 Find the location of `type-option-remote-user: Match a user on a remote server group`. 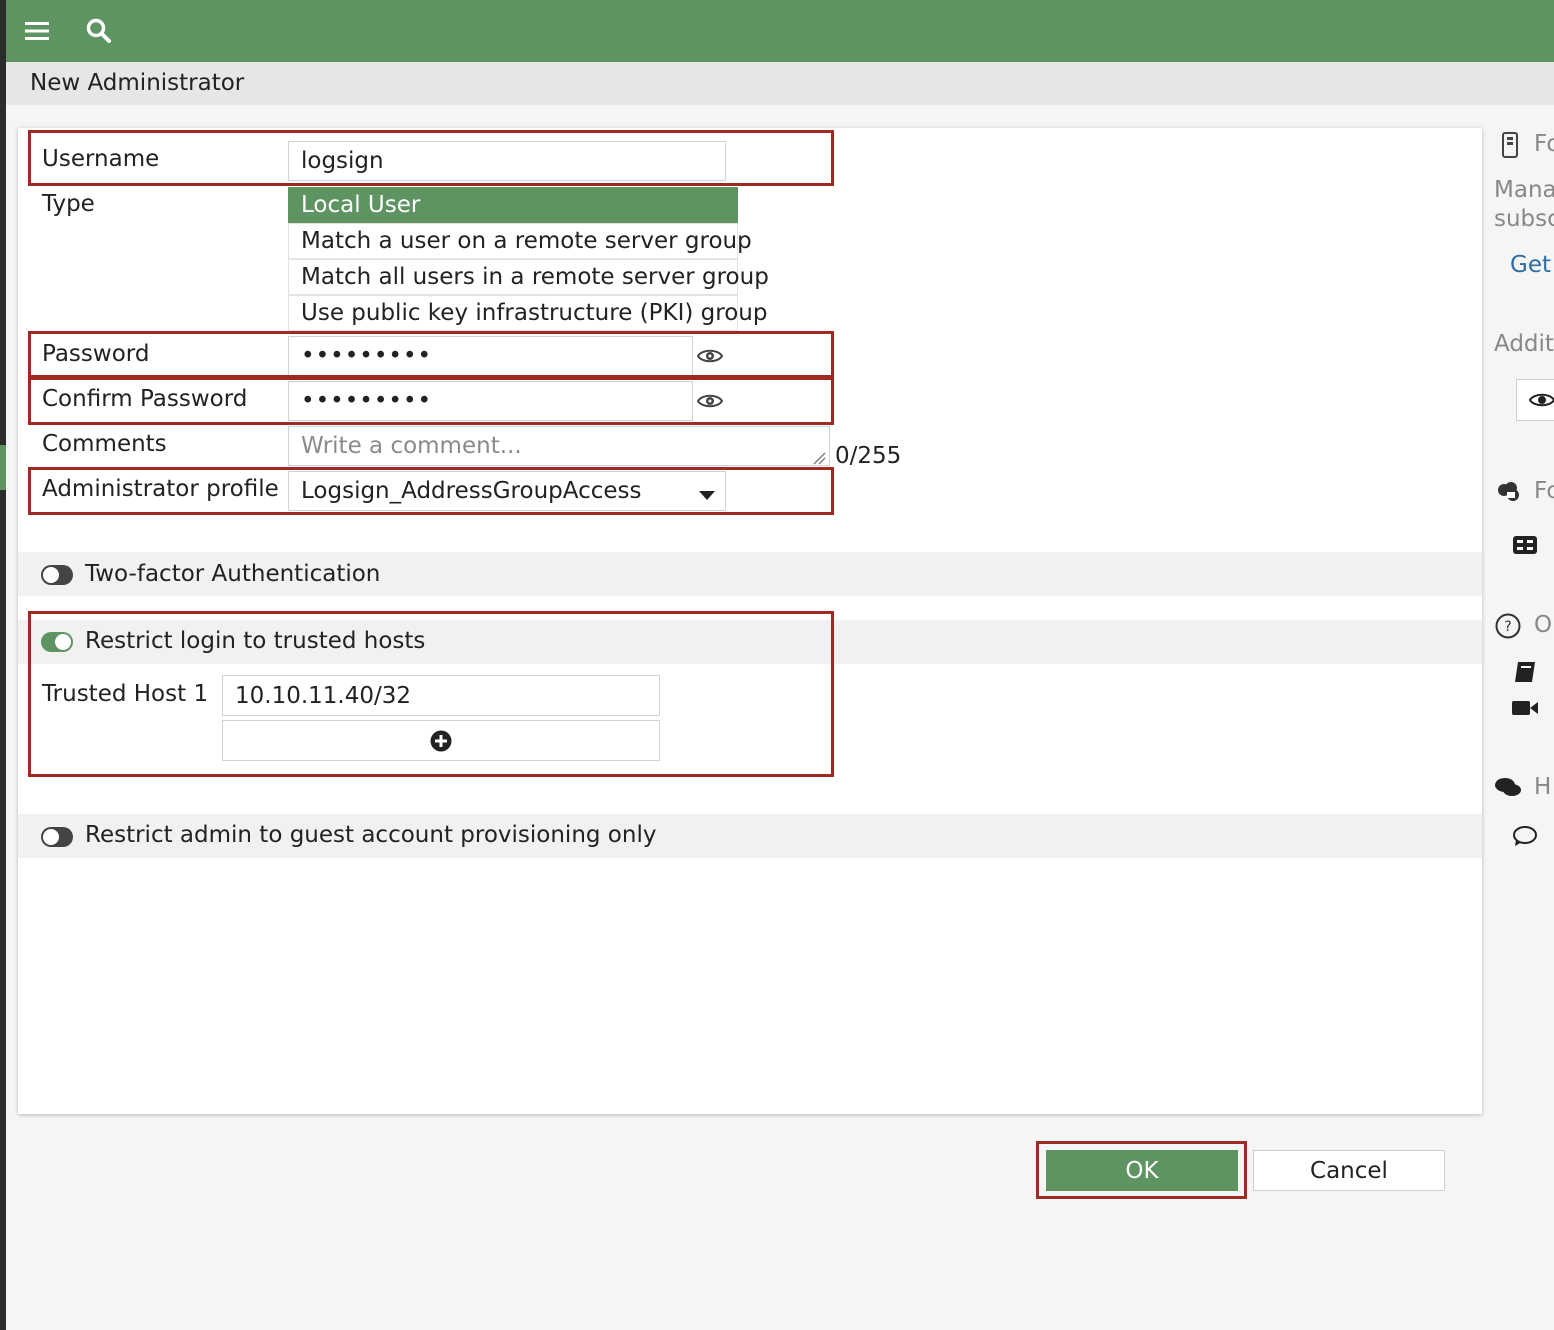

type-option-remote-user: Match a user on a remote server group is located at coordinates (520, 241).